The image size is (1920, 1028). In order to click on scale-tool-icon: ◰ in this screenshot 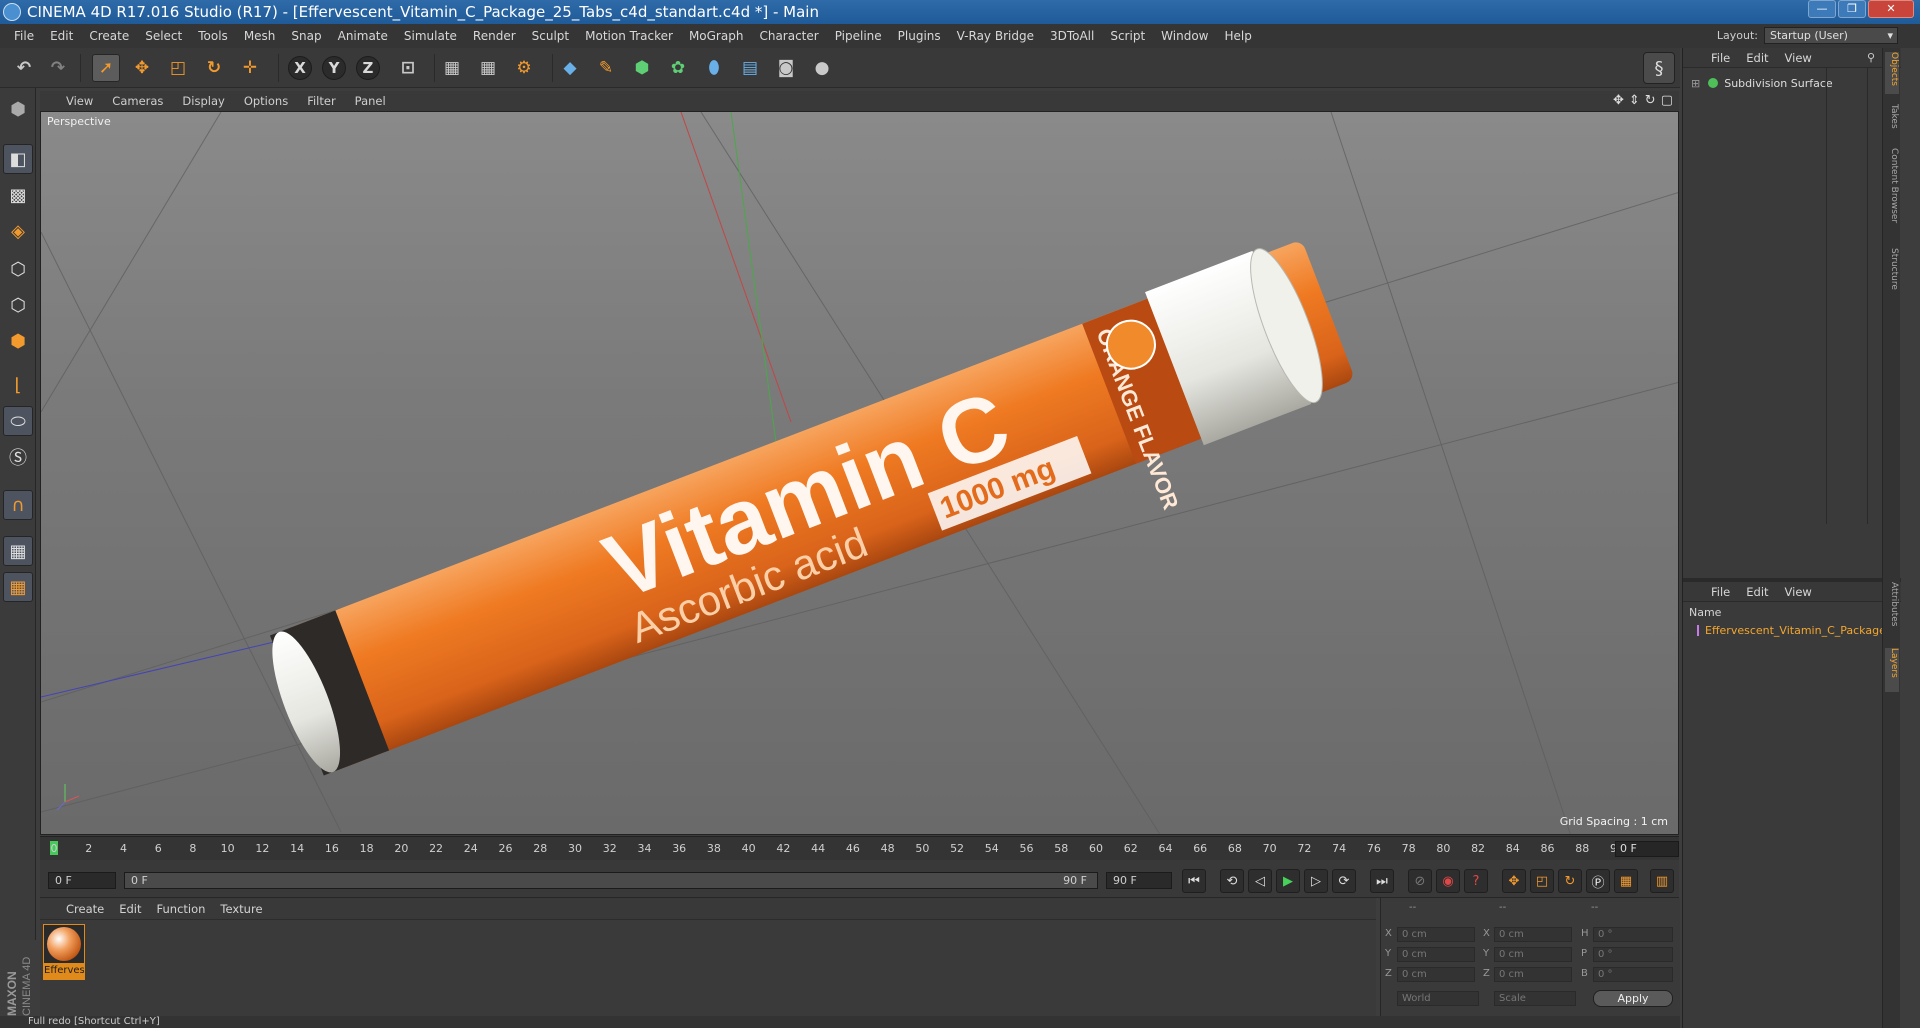, I will do `click(178, 68)`.